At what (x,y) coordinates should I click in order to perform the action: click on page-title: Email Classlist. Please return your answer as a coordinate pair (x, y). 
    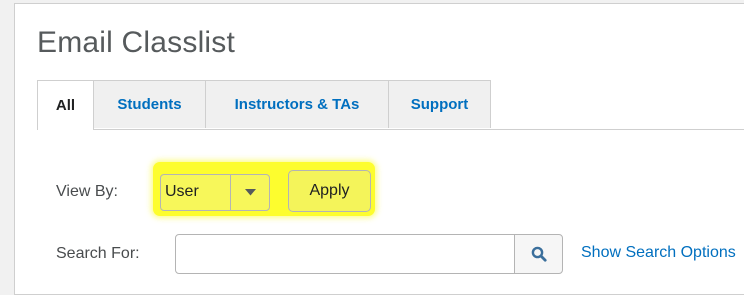
    Looking at the image, I should click on (136, 42).